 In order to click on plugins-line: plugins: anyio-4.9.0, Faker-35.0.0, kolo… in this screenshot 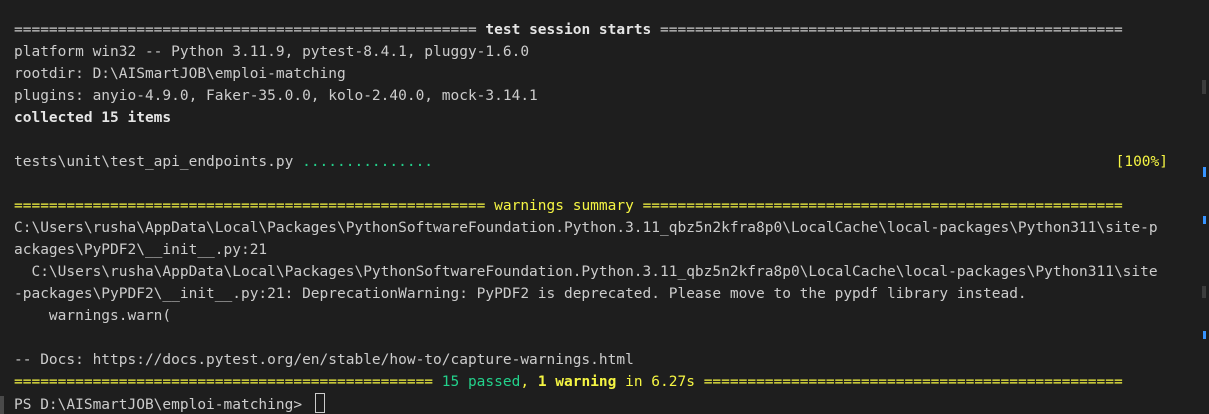, I will do `click(276, 96)`.